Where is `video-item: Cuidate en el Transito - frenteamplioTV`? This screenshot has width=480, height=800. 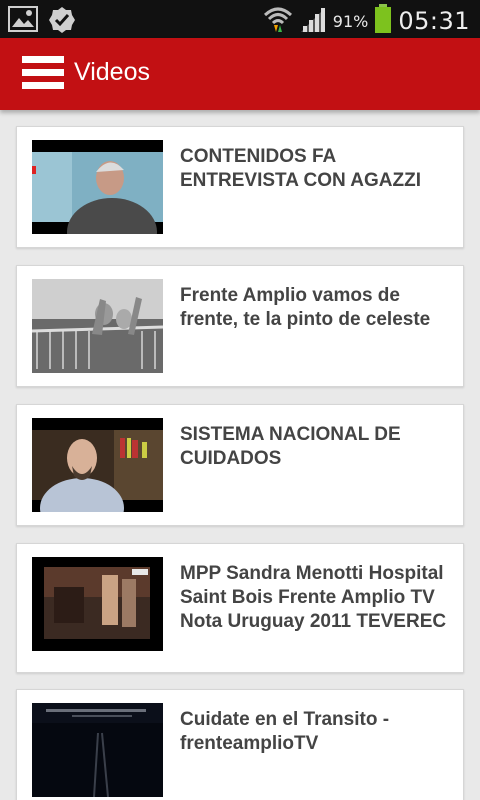 video-item: Cuidate en el Transito - frenteamplioTV is located at coordinates (240, 744).